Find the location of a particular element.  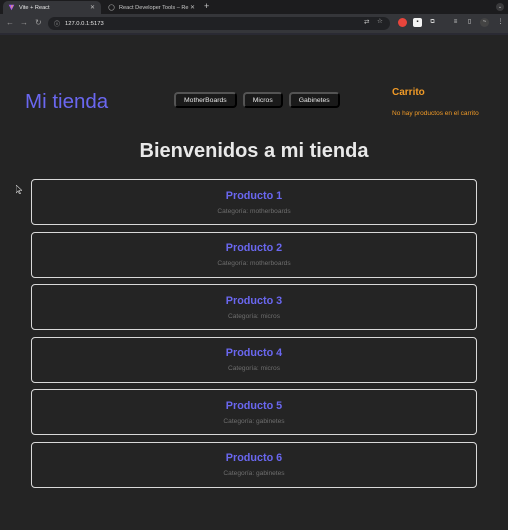

profile-avatar: ~ is located at coordinates (484, 22).